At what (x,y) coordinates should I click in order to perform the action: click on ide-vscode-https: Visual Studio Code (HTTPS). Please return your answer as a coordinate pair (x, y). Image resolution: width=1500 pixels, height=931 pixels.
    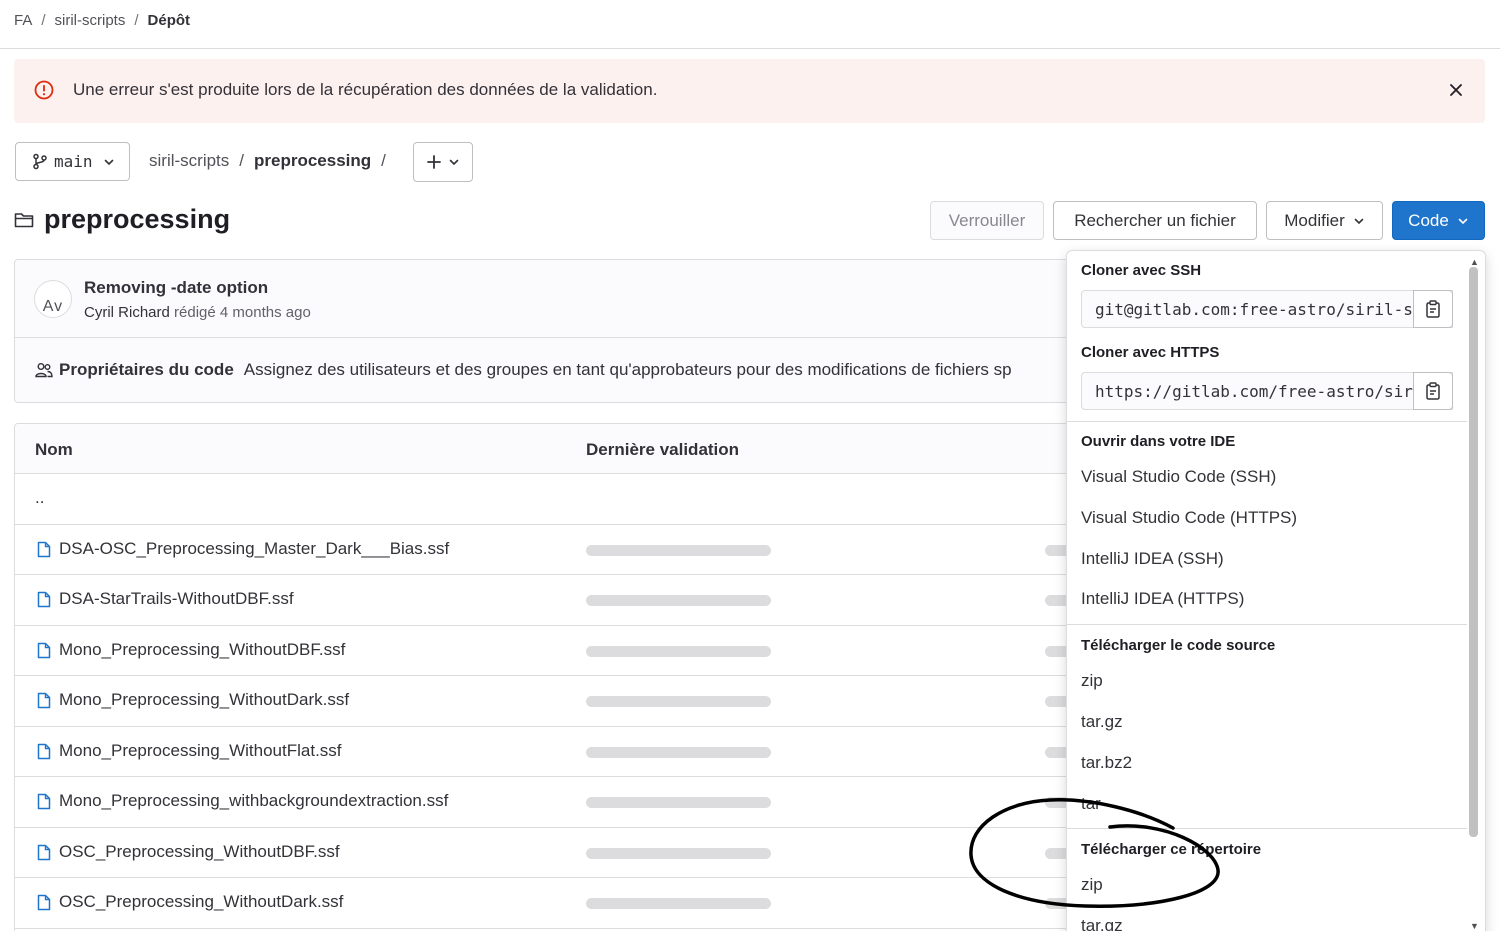
    Looking at the image, I should click on (1189, 518).